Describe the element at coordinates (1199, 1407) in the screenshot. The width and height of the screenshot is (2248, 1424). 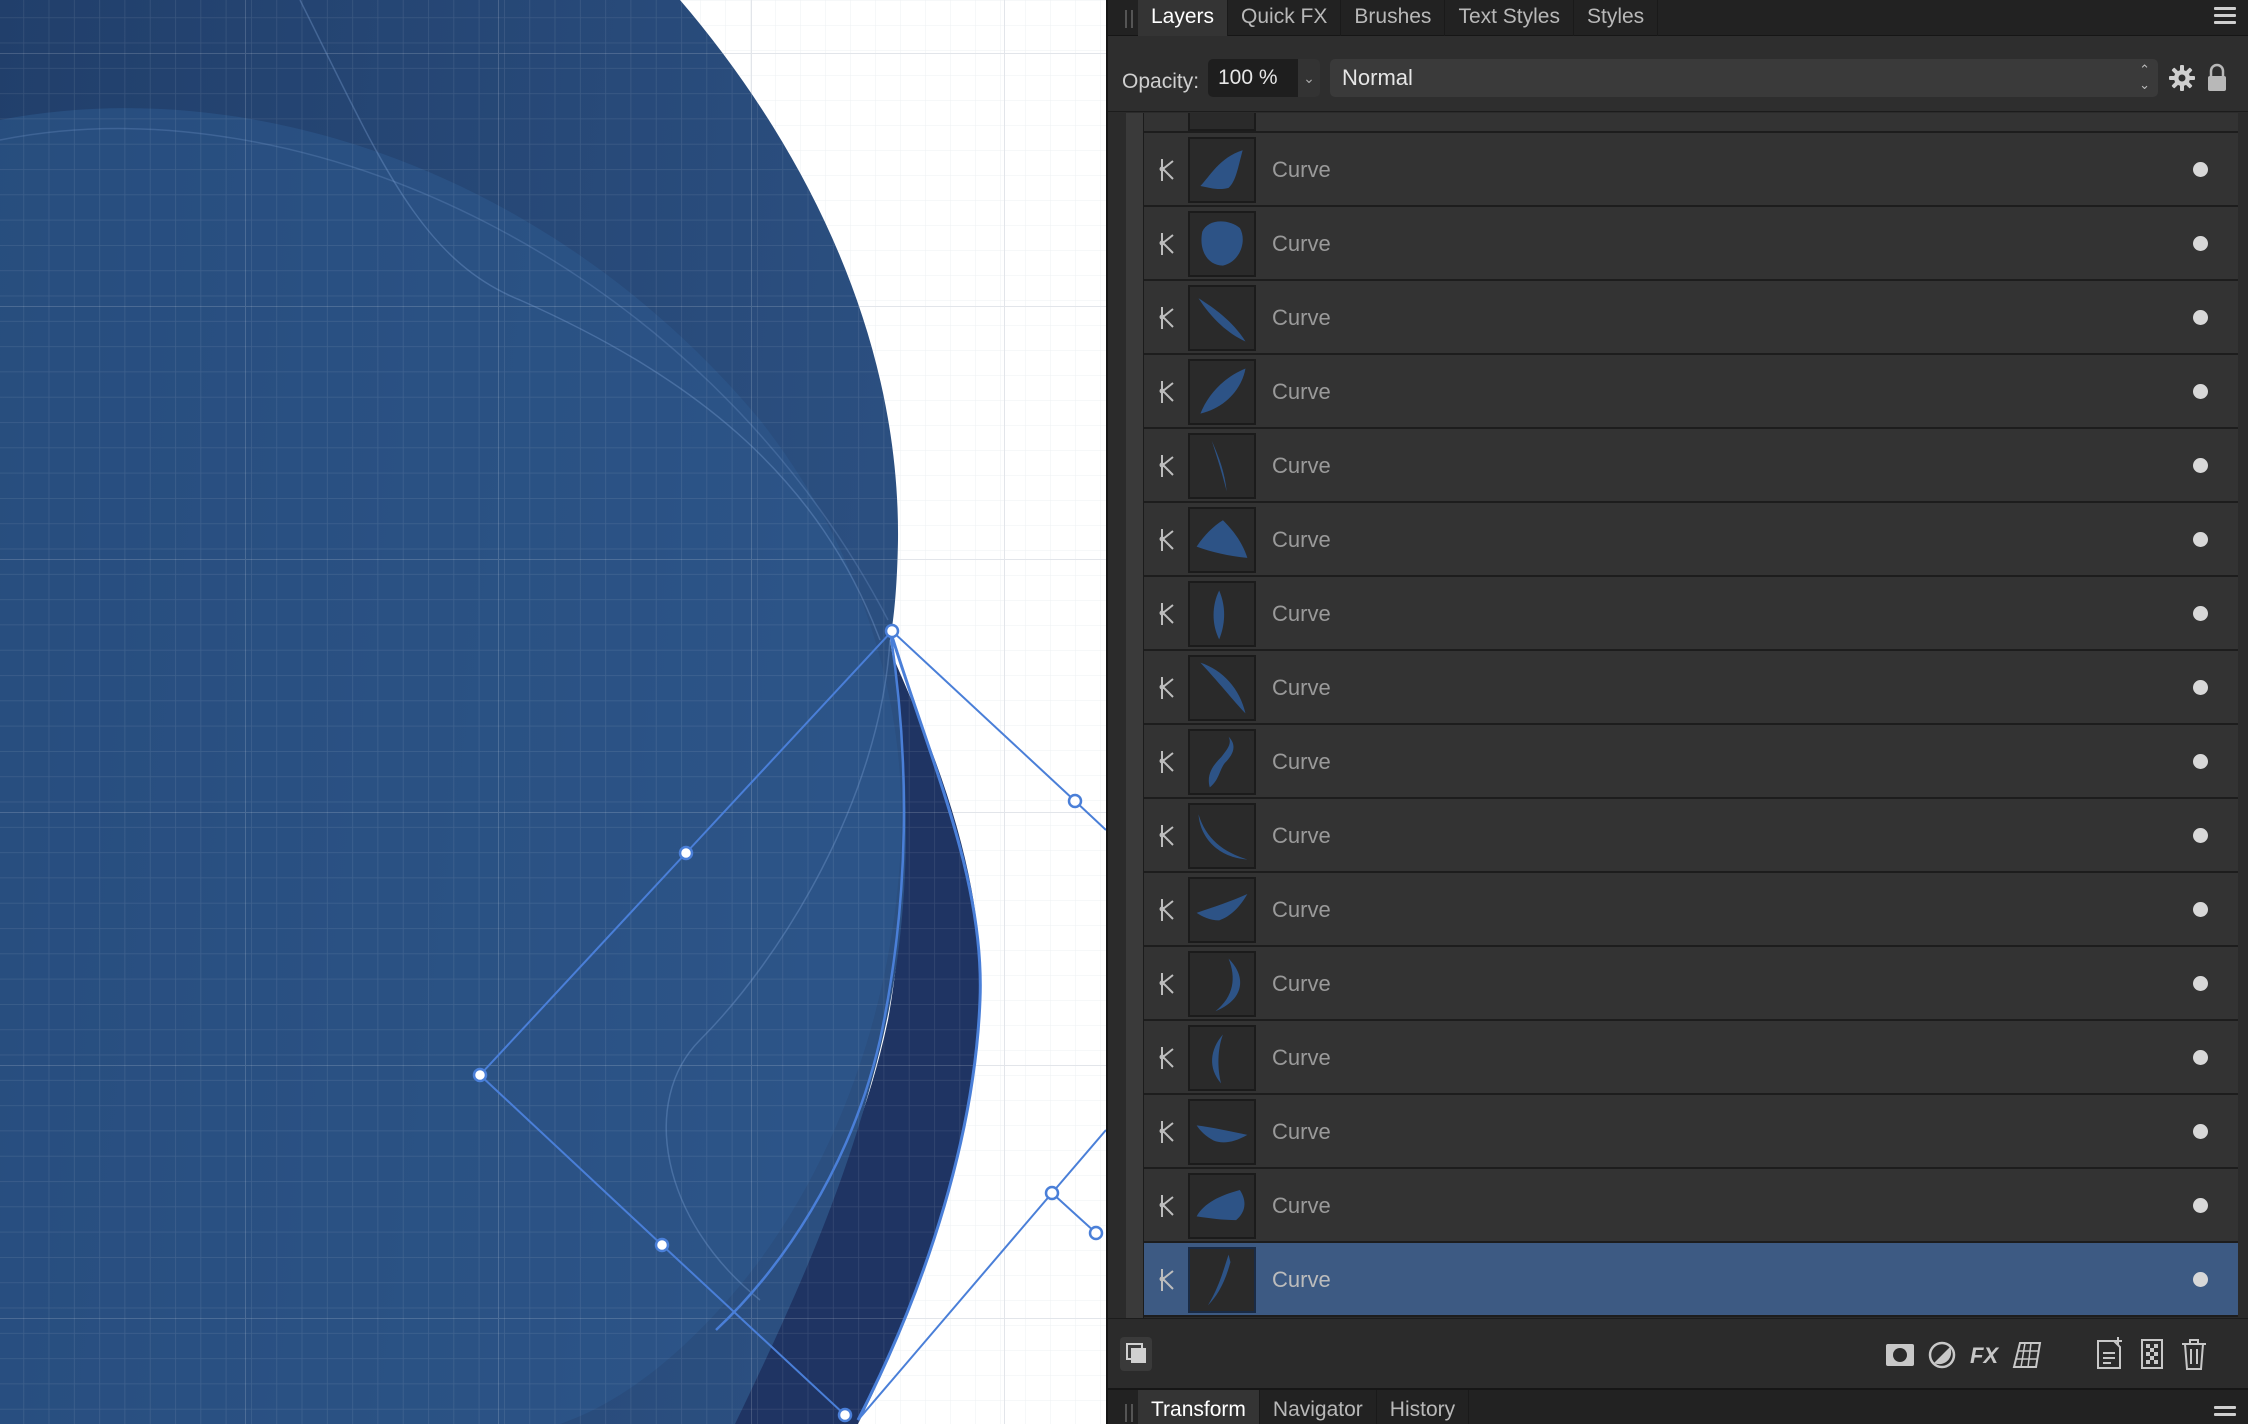
I see `tab-transform: Transform` at that location.